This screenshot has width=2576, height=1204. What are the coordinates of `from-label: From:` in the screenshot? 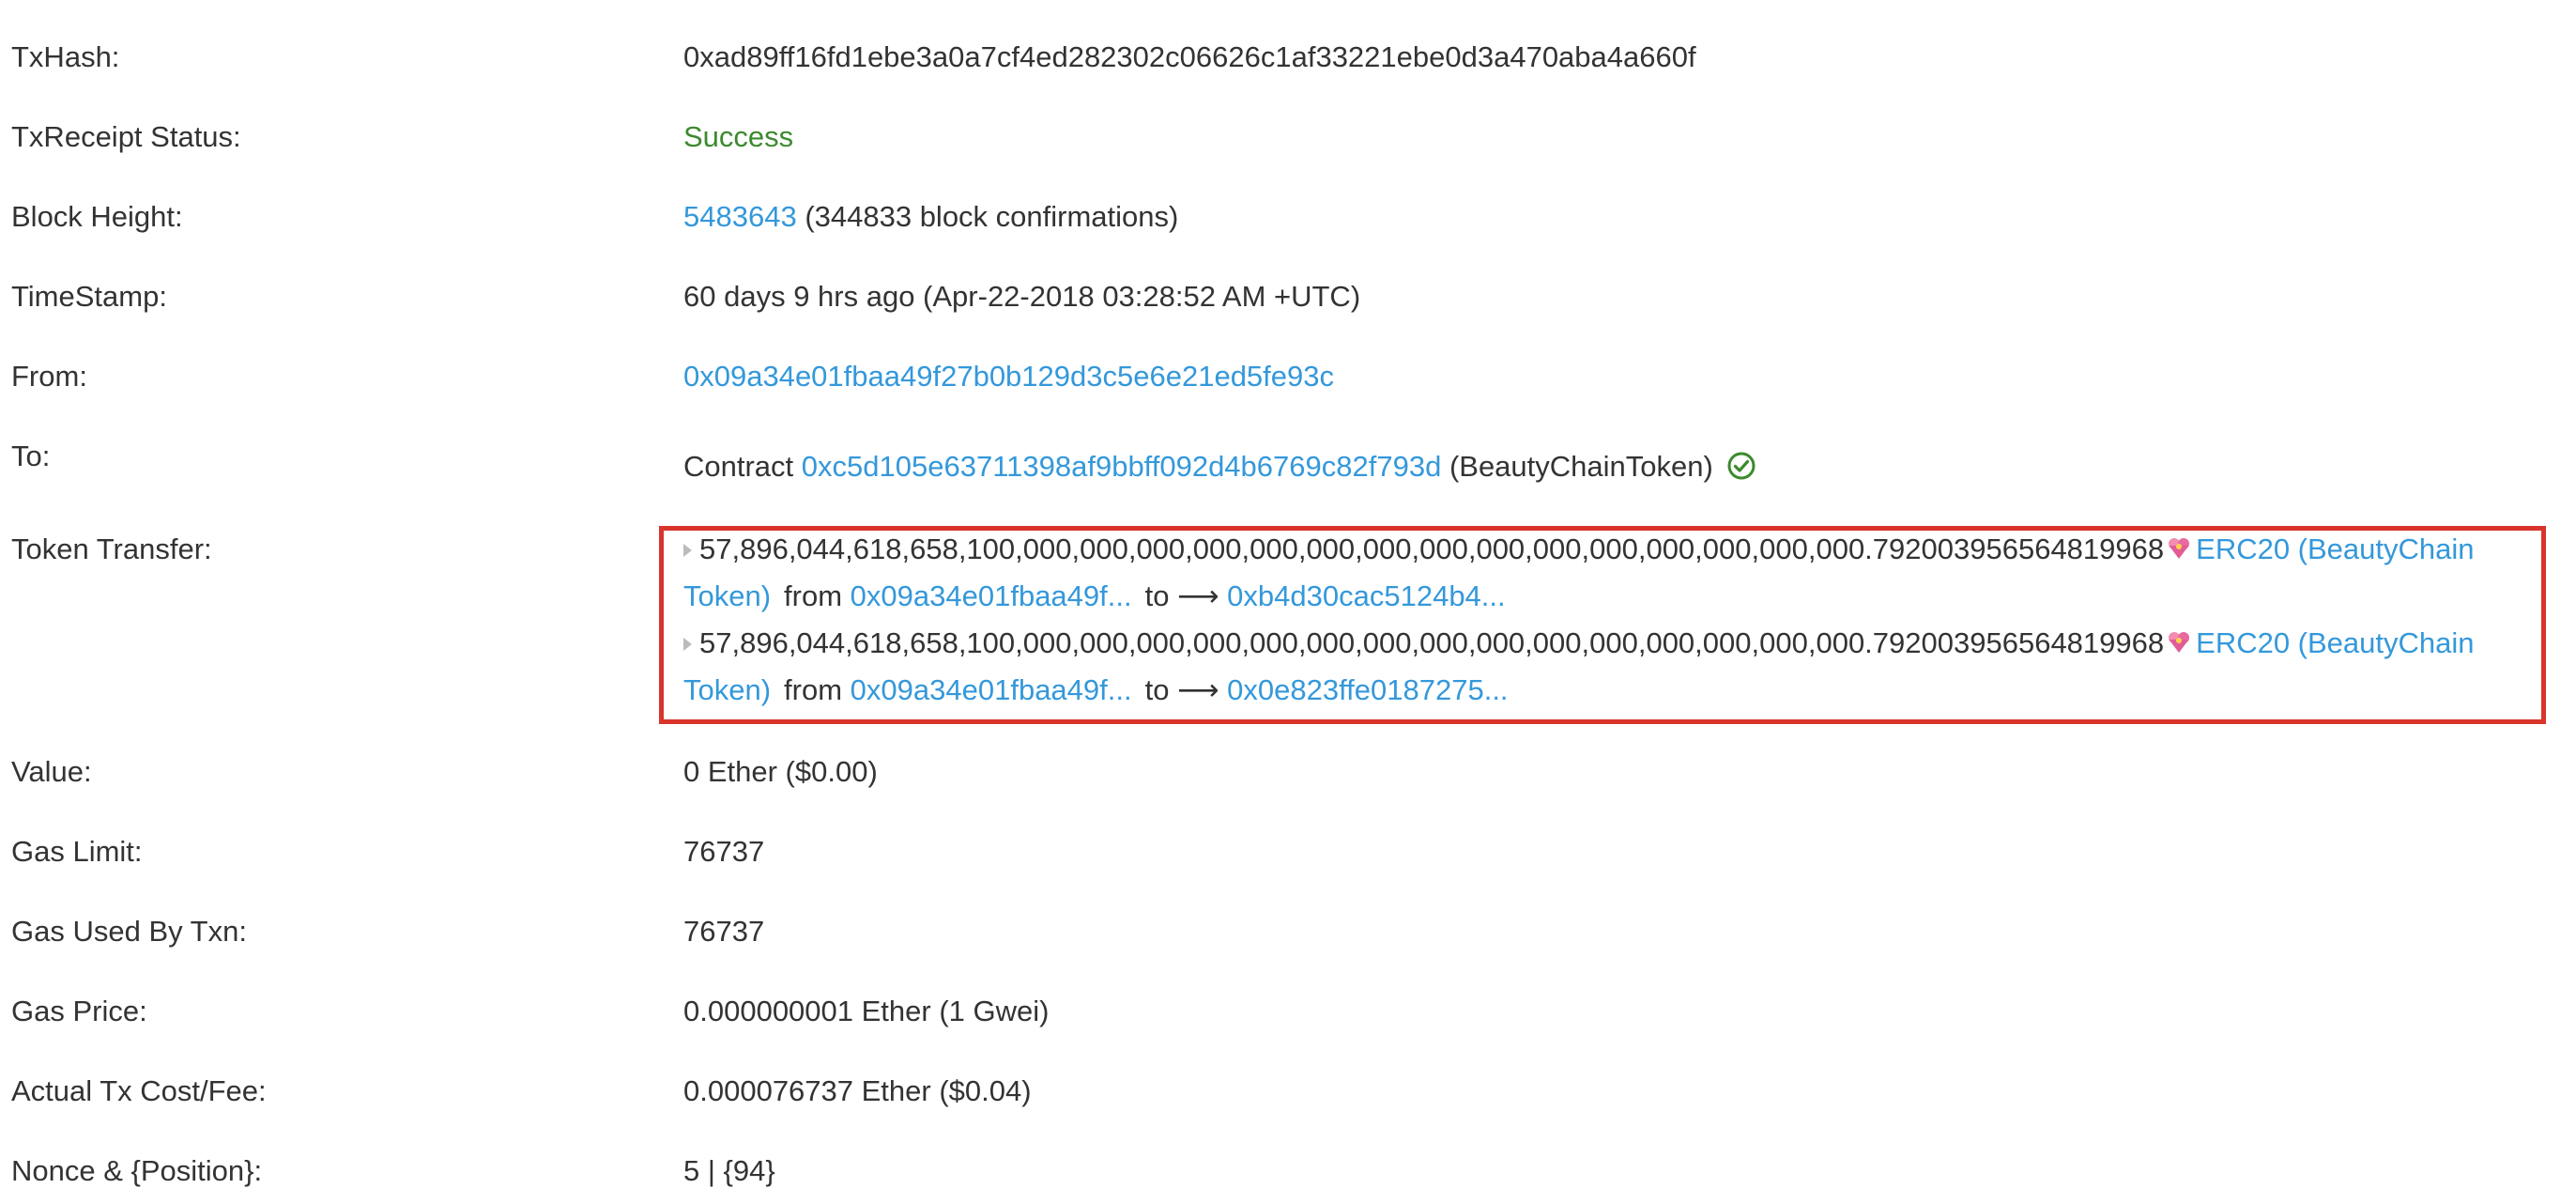 It's located at (49, 376).